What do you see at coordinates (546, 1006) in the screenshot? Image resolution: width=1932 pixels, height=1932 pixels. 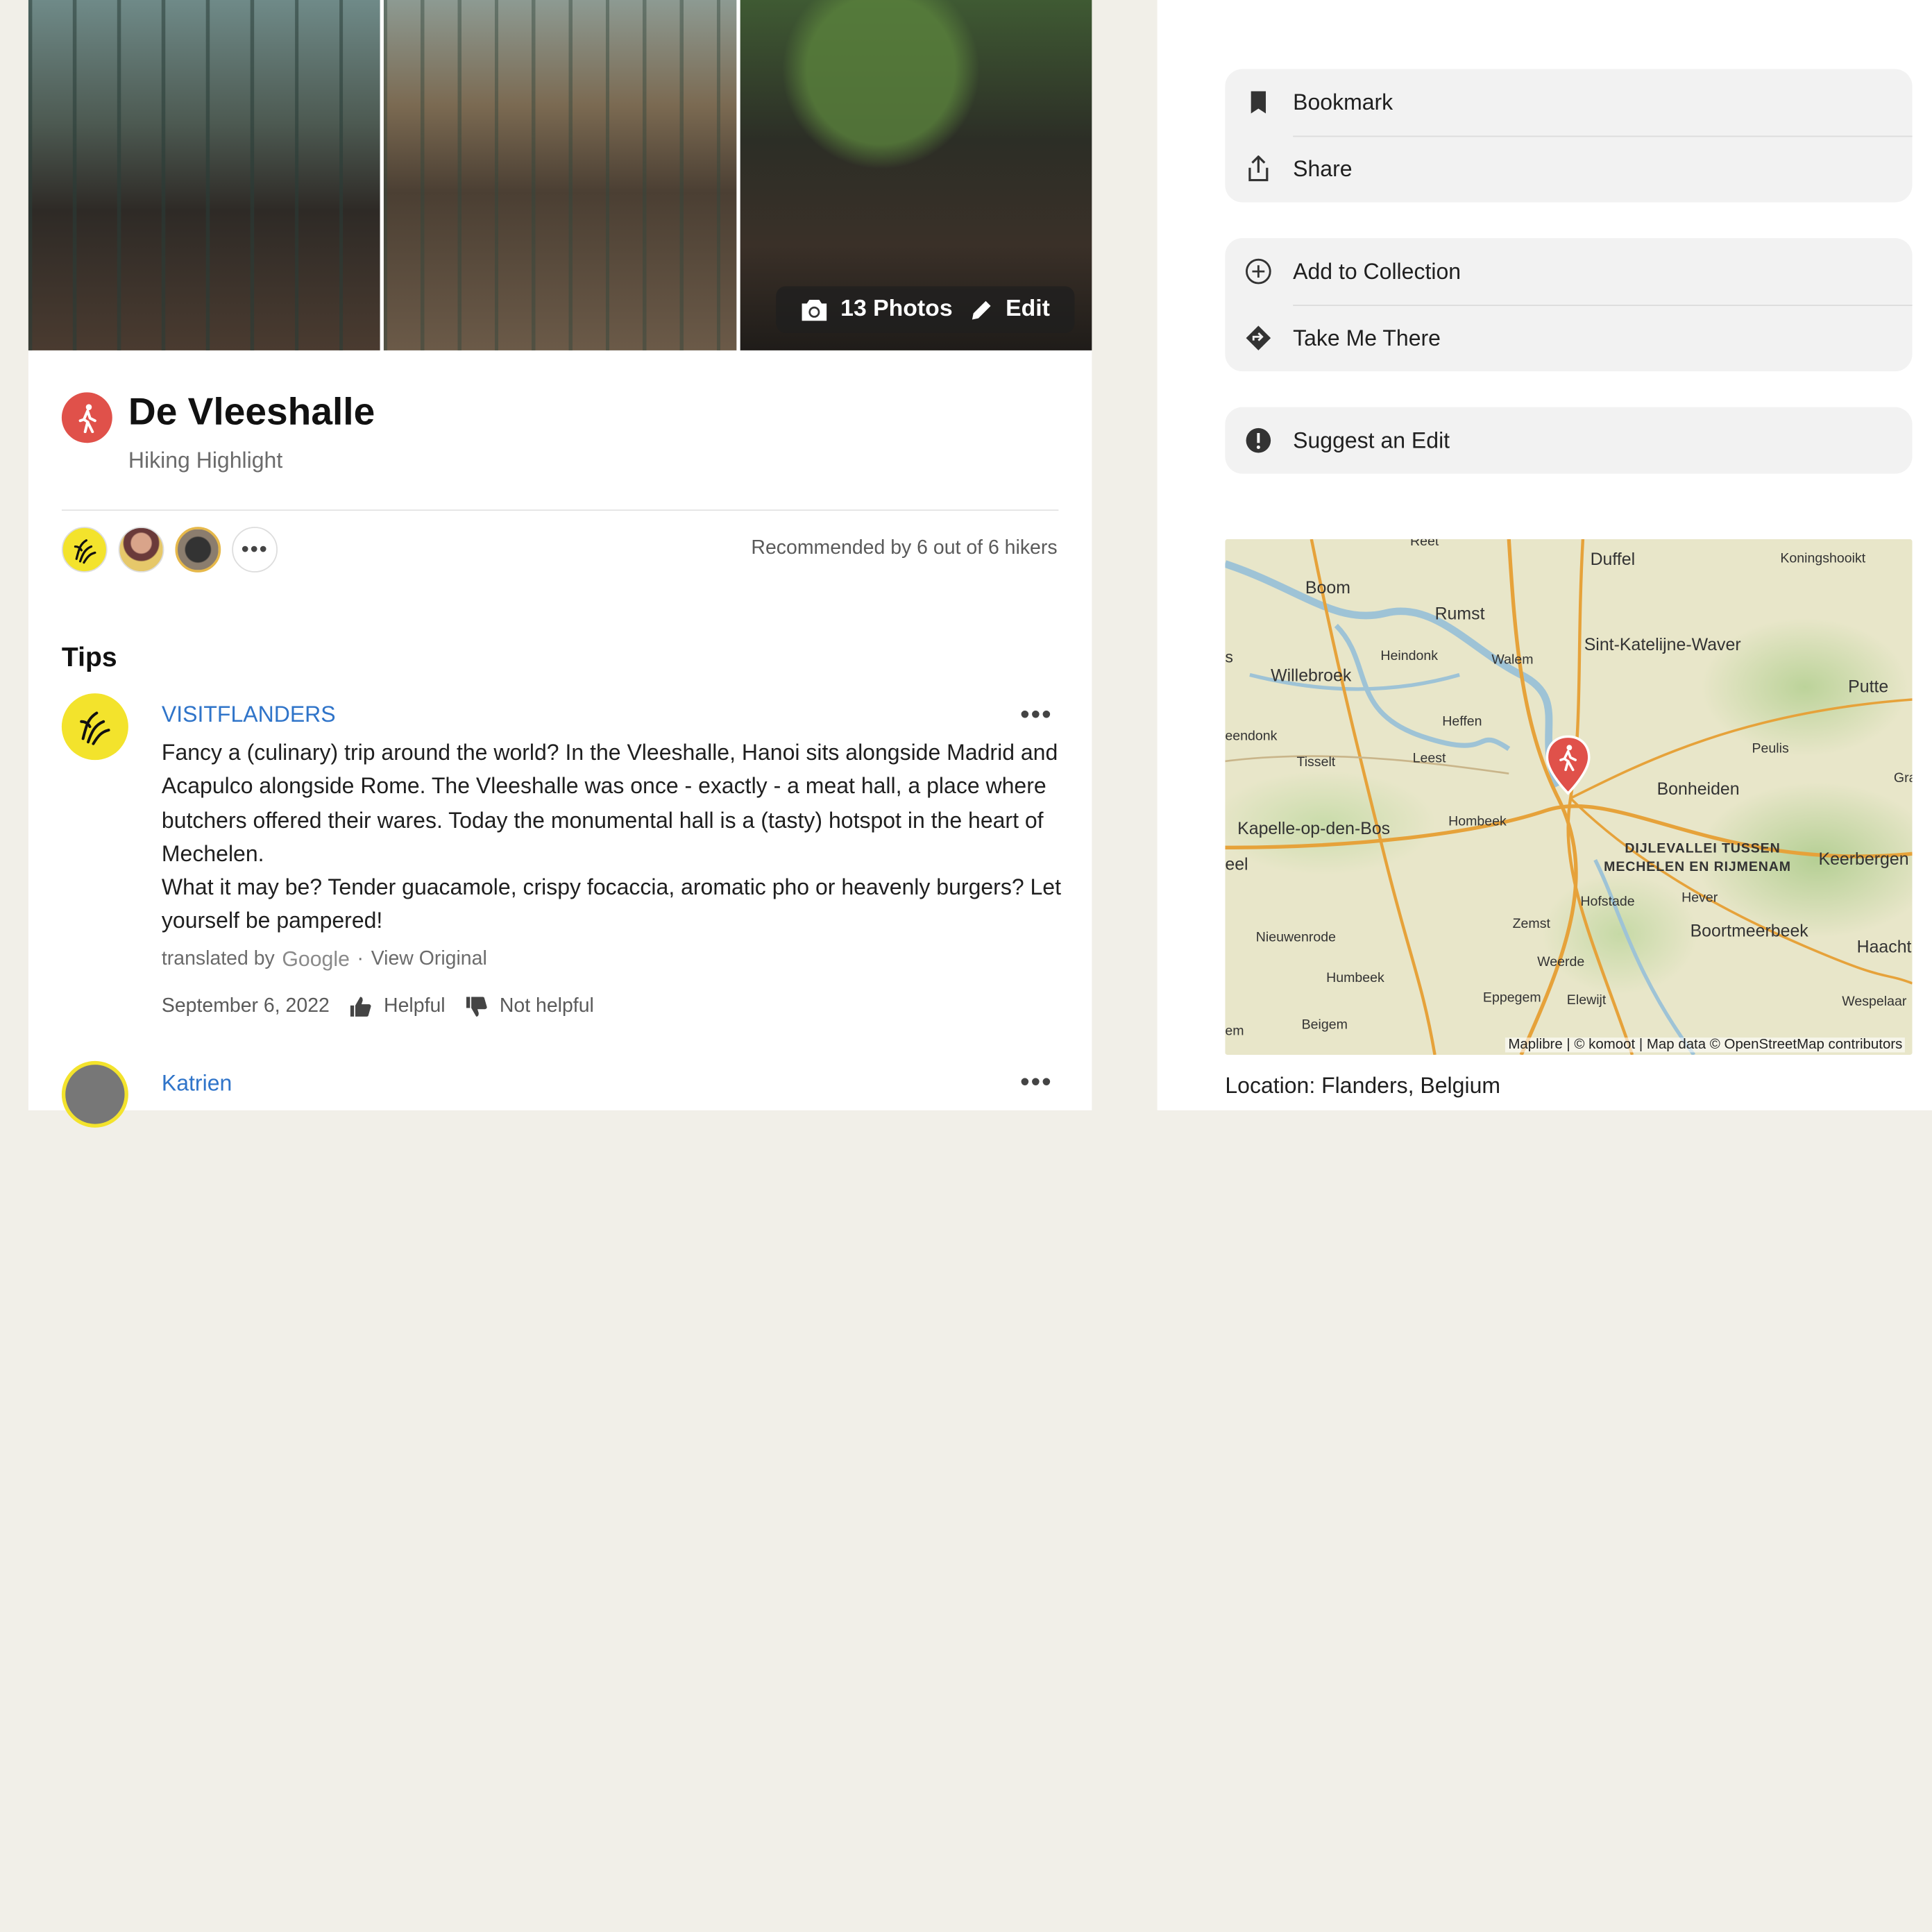 I see `not-helpful-label: Not helpful` at bounding box center [546, 1006].